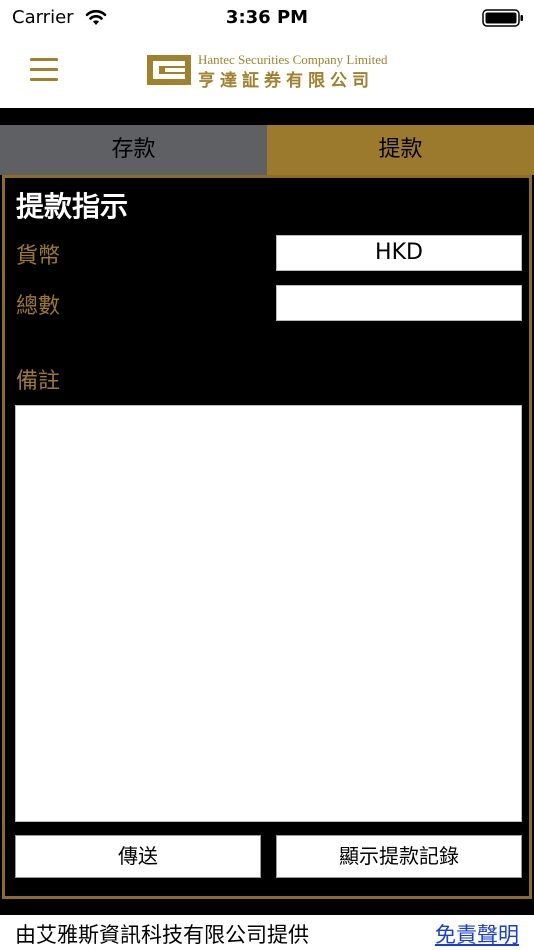  I want to click on status-time: 3:36 PM, so click(267, 17).